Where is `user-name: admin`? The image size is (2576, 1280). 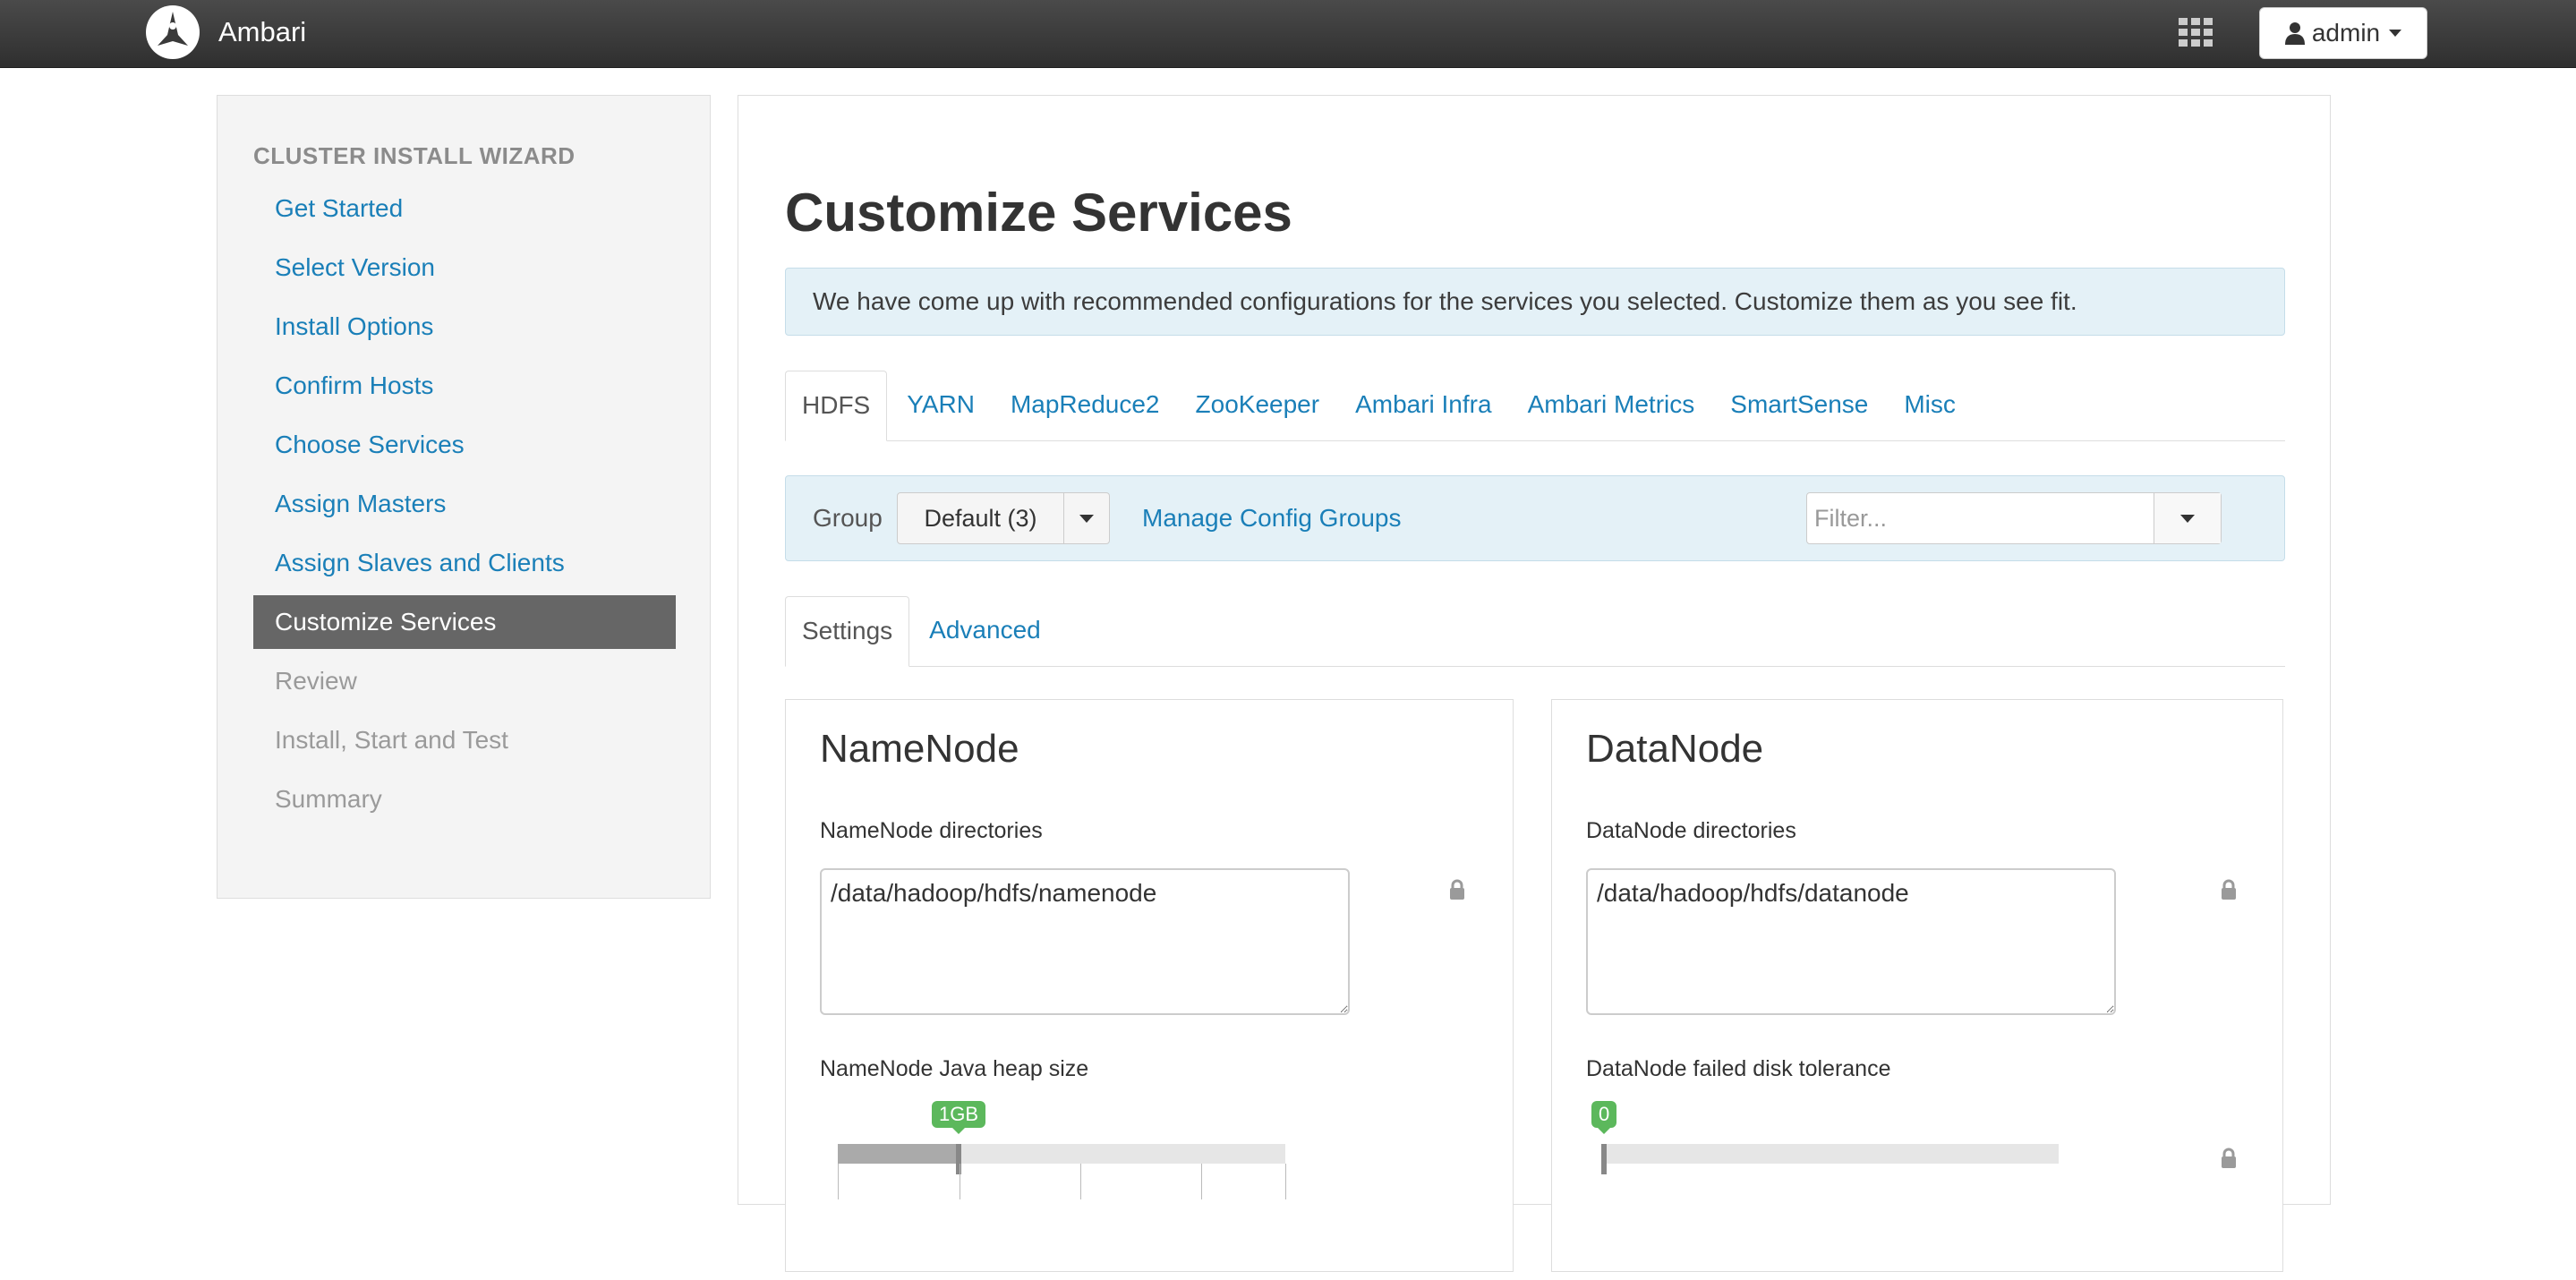
user-name: admin is located at coordinates (2346, 33).